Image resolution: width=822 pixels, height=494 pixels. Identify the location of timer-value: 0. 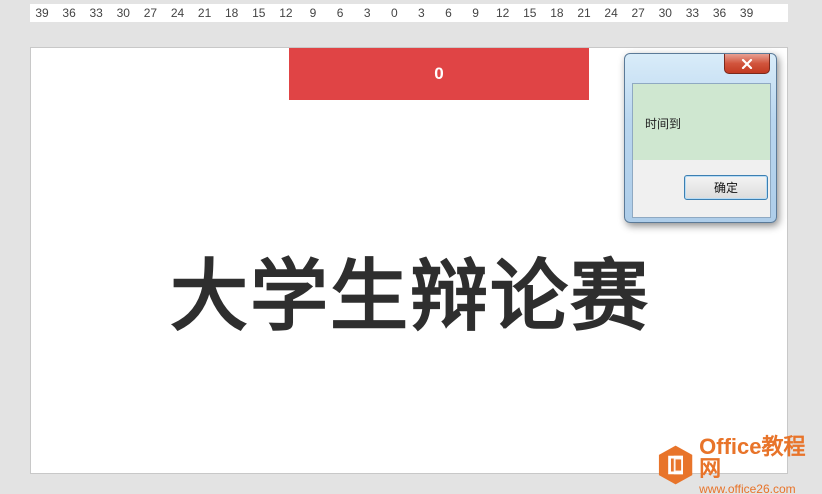
(439, 73).